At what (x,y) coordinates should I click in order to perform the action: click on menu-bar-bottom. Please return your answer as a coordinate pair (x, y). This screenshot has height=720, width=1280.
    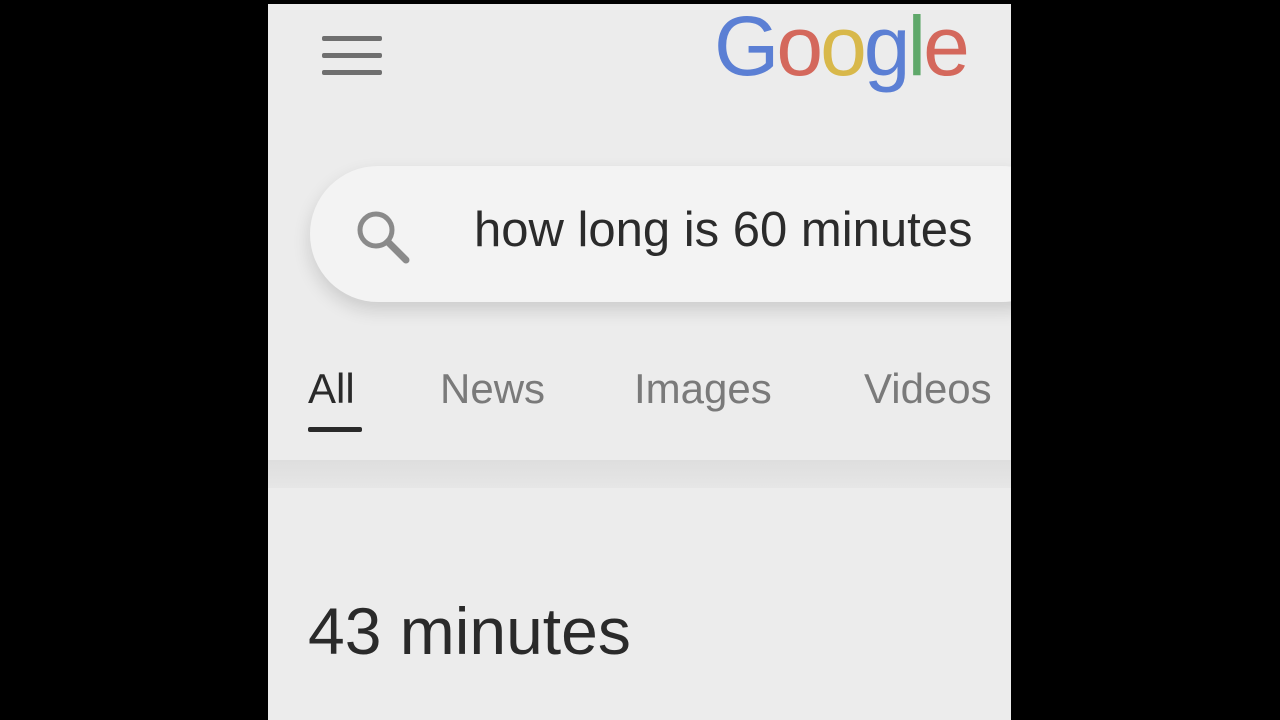
    Looking at the image, I should click on (352, 72).